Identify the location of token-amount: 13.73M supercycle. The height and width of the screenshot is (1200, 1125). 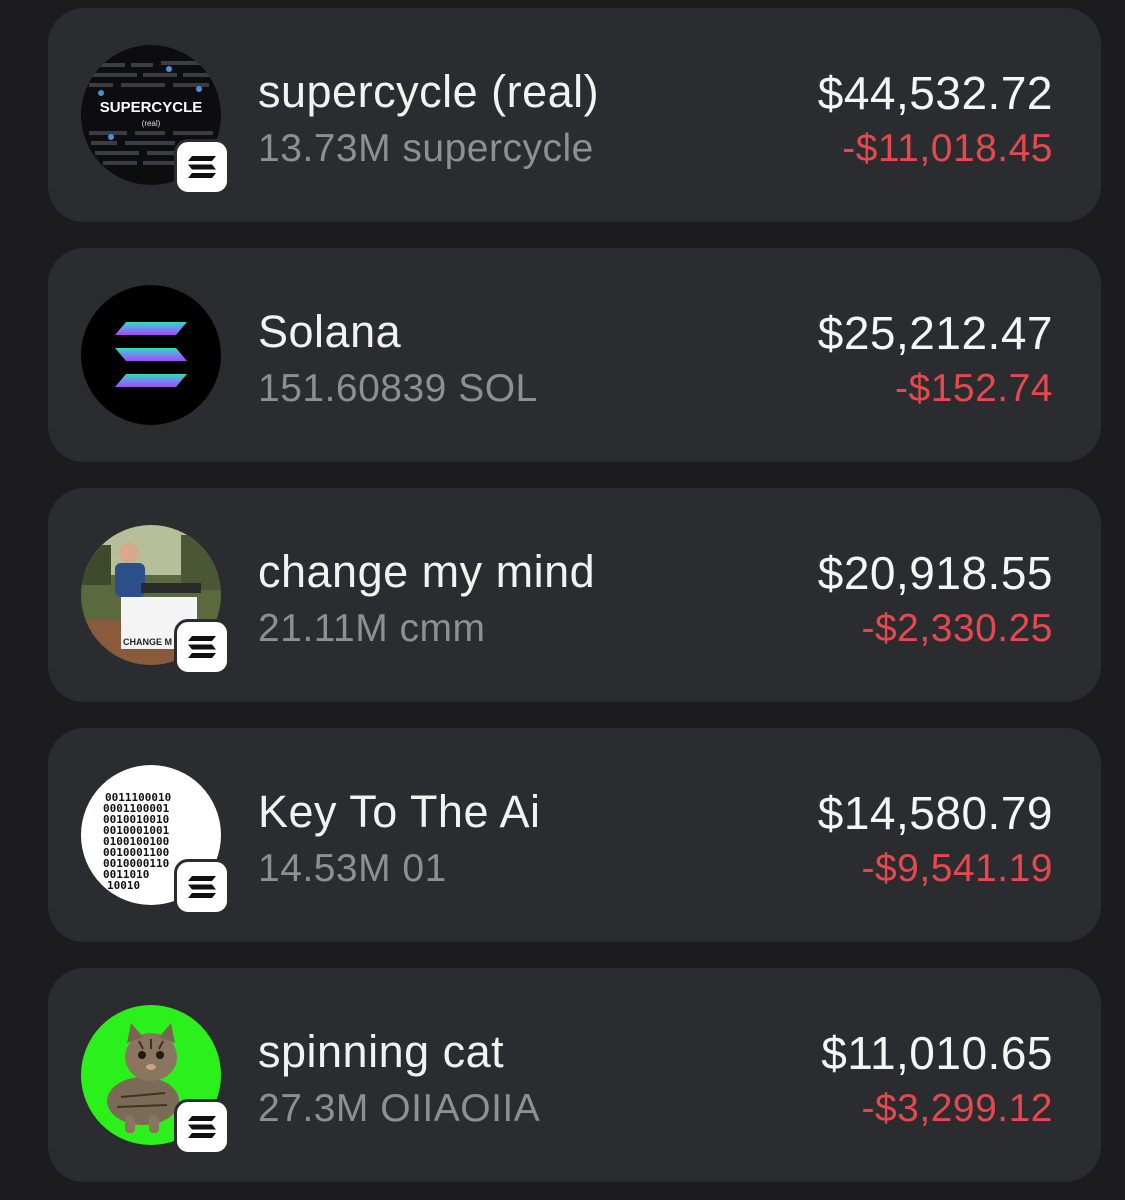
(426, 148).